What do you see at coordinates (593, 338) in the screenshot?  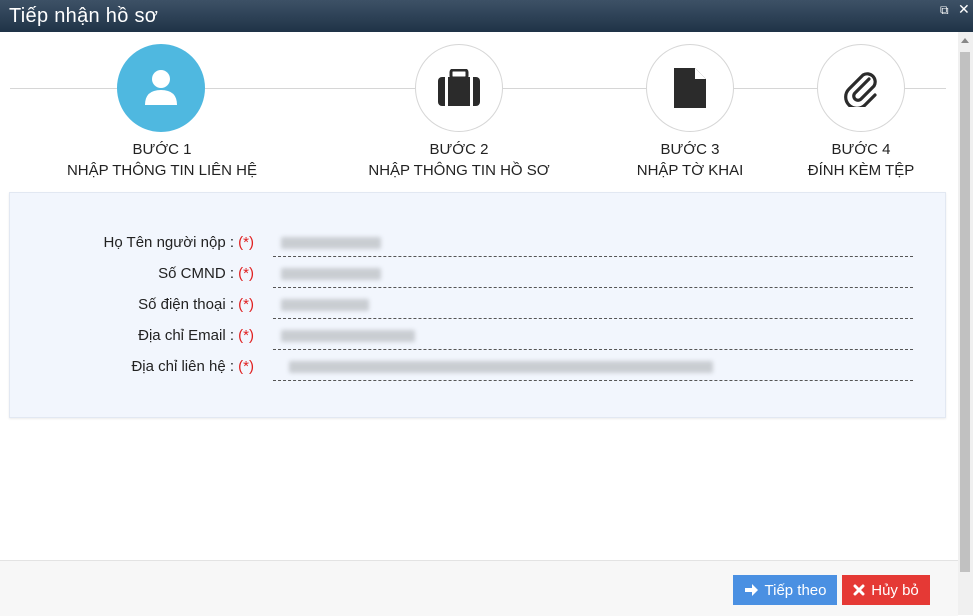 I see `email-field` at bounding box center [593, 338].